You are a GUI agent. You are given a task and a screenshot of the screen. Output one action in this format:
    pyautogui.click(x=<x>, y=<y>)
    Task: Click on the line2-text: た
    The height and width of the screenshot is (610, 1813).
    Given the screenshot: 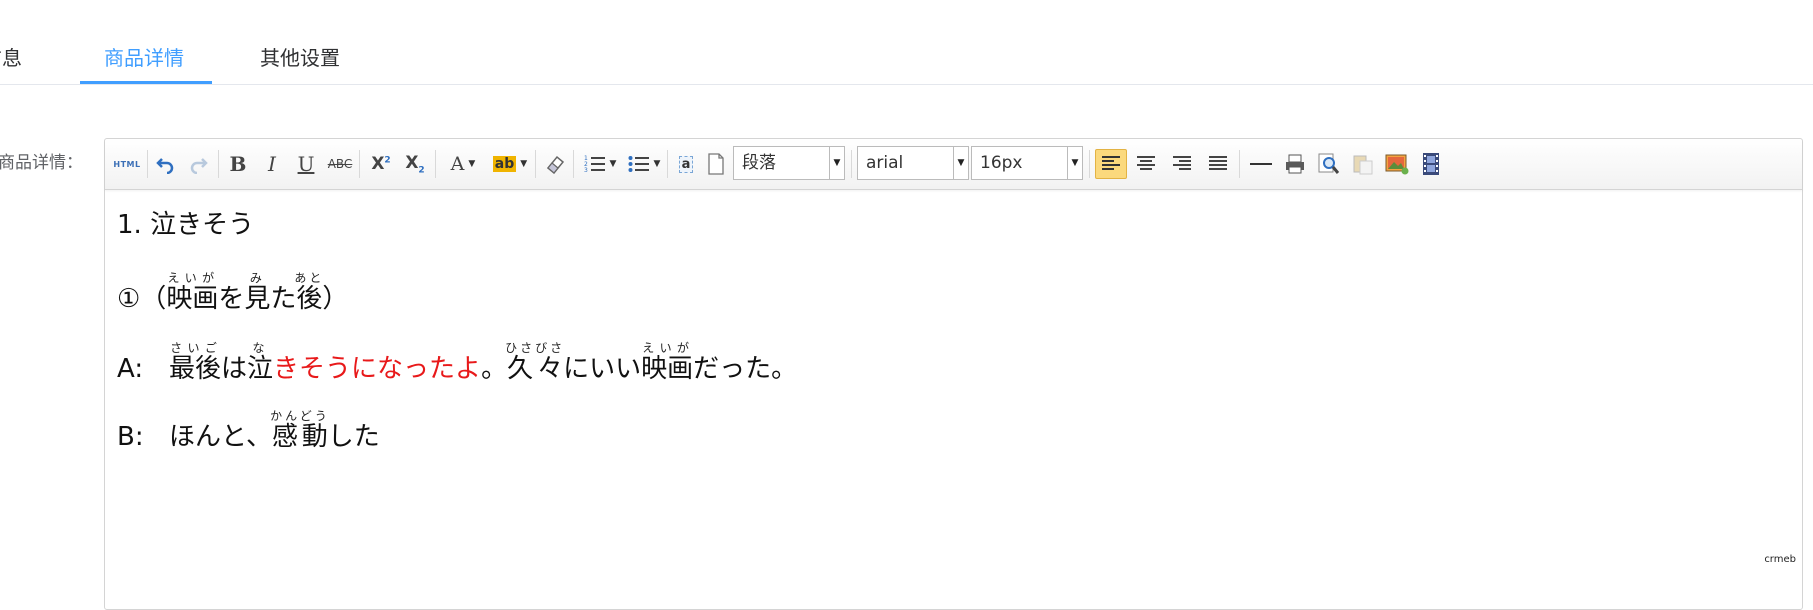 What is the action you would take?
    pyautogui.click(x=283, y=299)
    